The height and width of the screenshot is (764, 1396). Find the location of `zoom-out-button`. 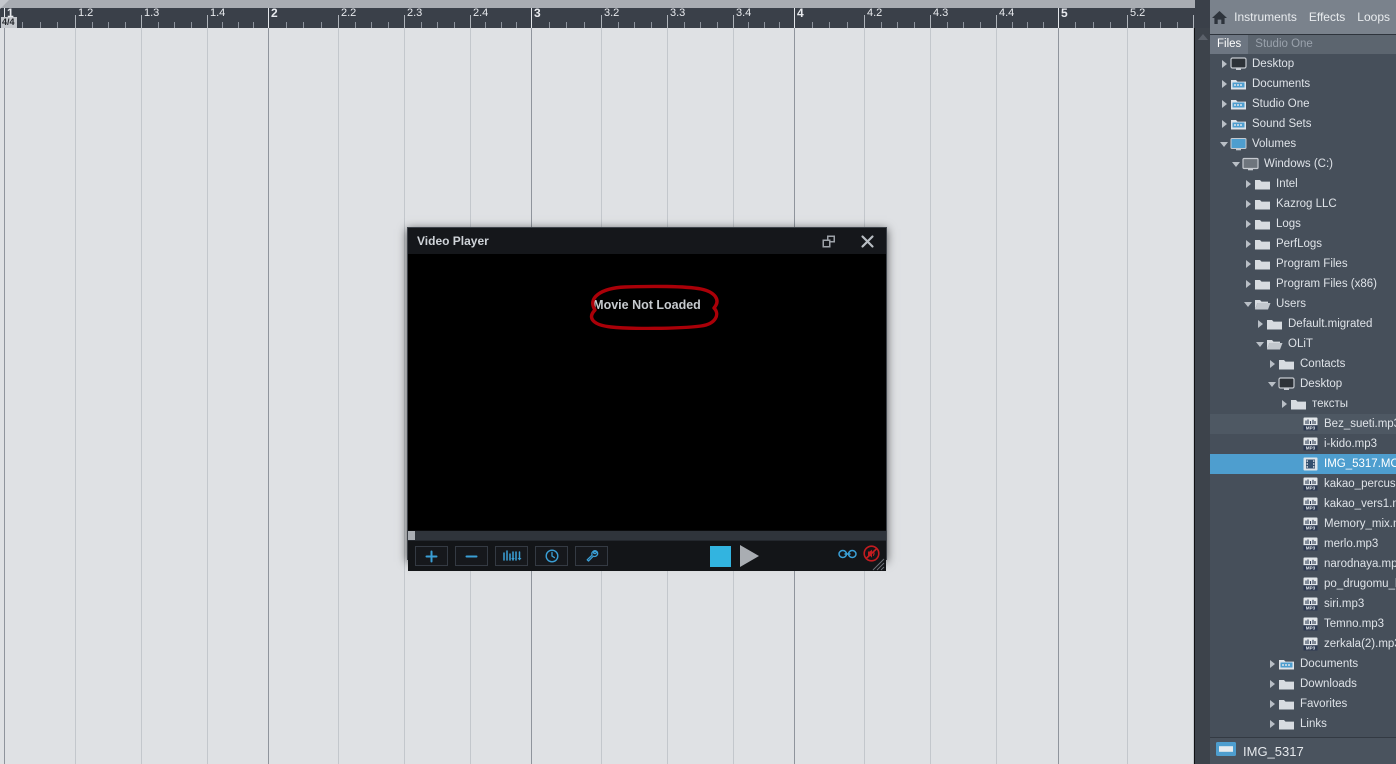

zoom-out-button is located at coordinates (471, 556).